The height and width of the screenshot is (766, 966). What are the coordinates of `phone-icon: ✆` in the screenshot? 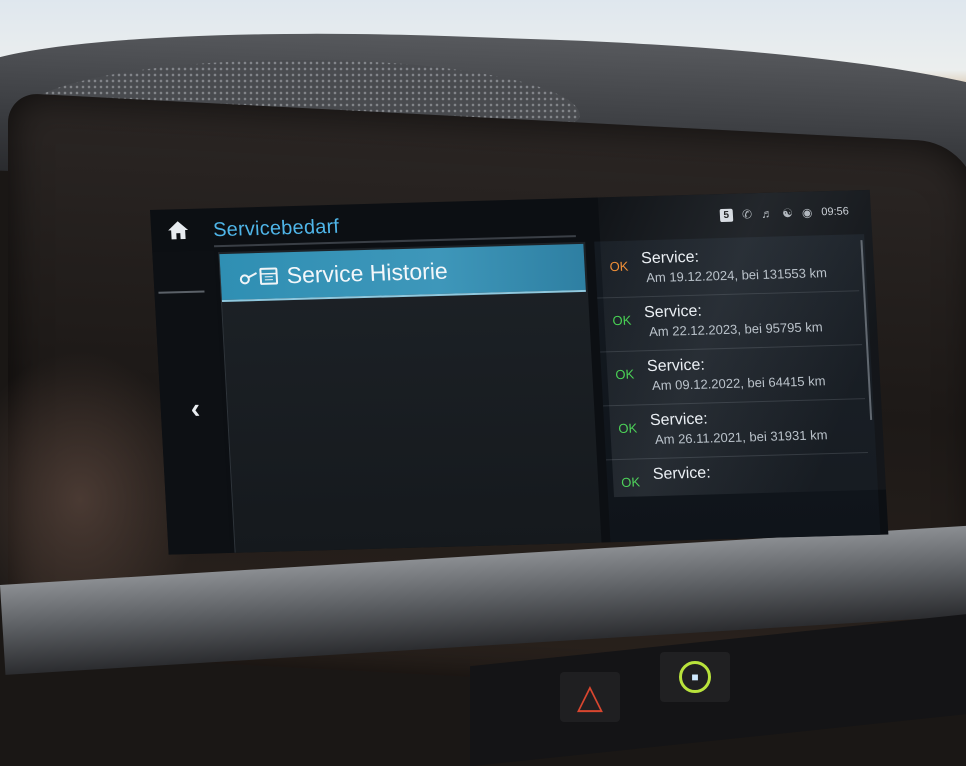 It's located at (747, 214).